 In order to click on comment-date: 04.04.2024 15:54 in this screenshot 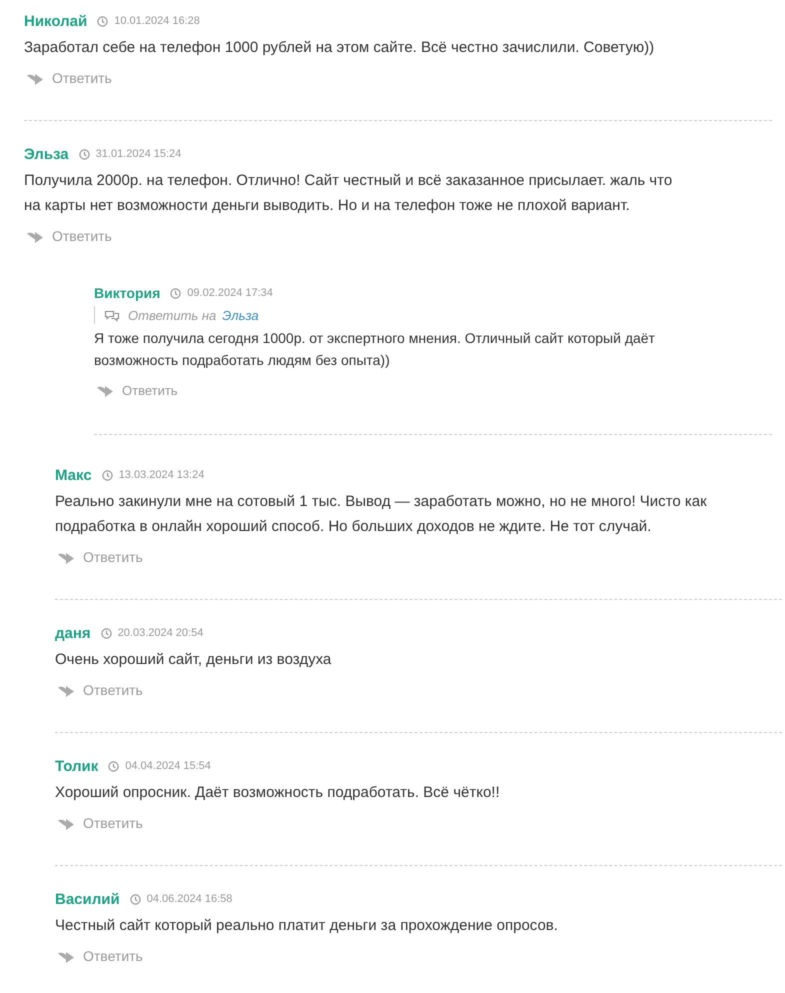, I will do `click(168, 766)`.